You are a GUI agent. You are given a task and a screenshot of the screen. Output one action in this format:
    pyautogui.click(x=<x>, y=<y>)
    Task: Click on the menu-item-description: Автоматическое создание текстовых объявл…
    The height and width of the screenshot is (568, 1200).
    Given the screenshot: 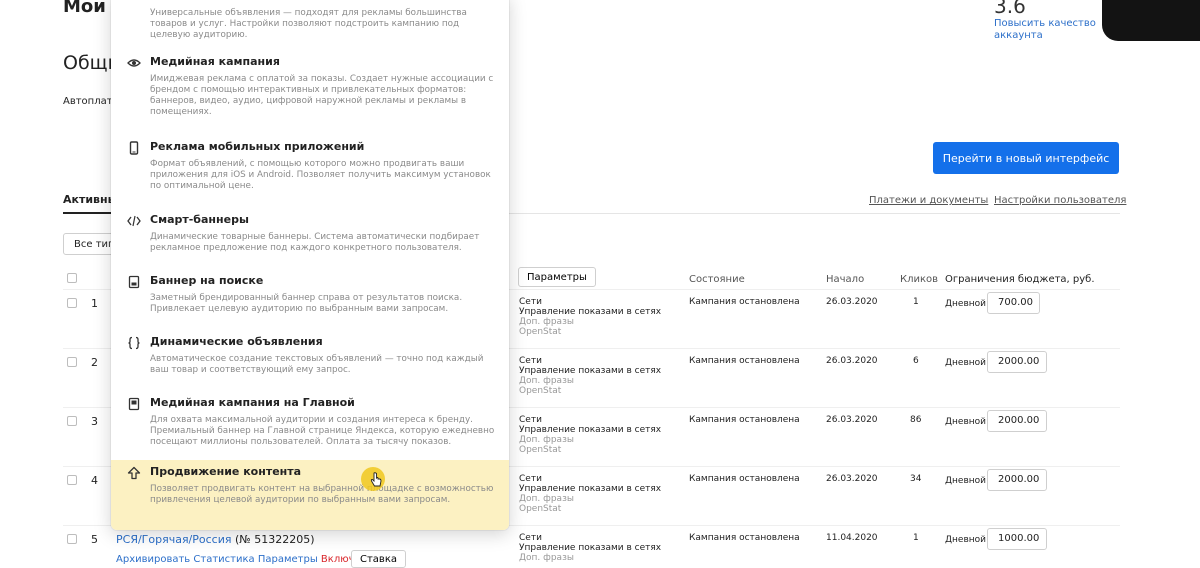 What is the action you would take?
    pyautogui.click(x=317, y=364)
    